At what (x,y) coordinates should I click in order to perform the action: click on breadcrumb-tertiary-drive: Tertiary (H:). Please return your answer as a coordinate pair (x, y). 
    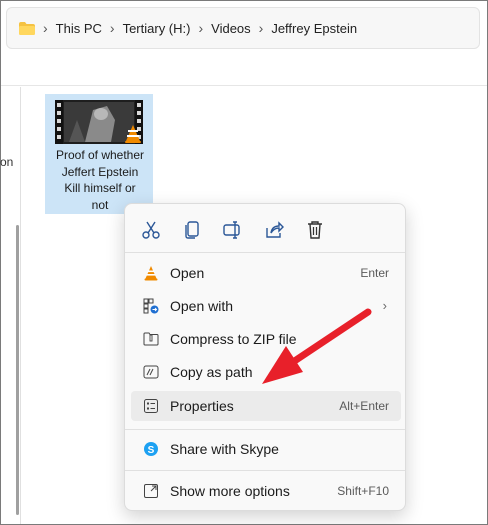
    Looking at the image, I should click on (157, 28).